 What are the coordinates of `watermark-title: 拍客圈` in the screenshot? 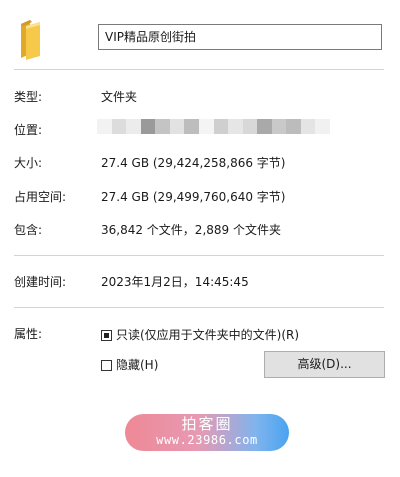 It's located at (207, 424).